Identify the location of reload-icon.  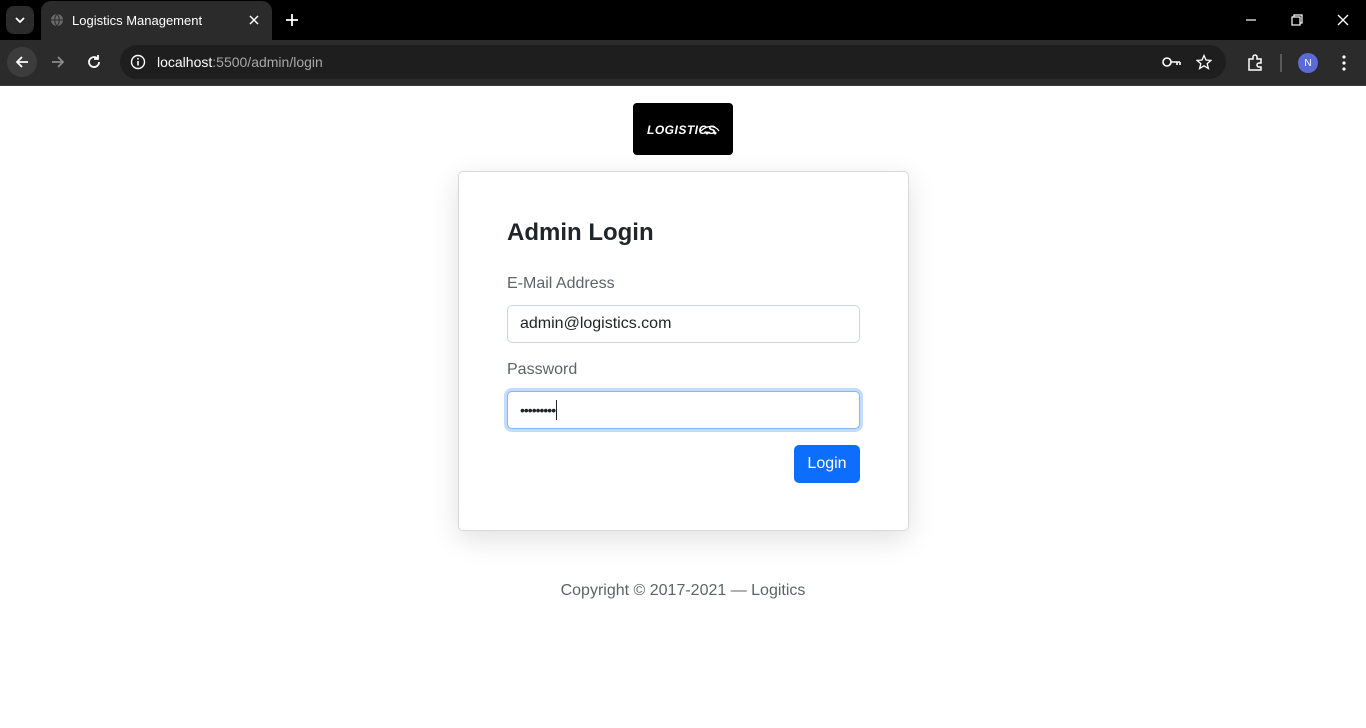
(94, 61).